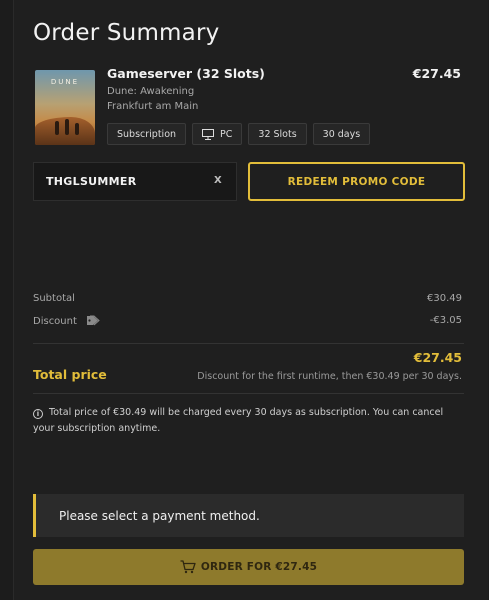 The width and height of the screenshot is (489, 600). I want to click on page-title: Order Summary, so click(126, 33).